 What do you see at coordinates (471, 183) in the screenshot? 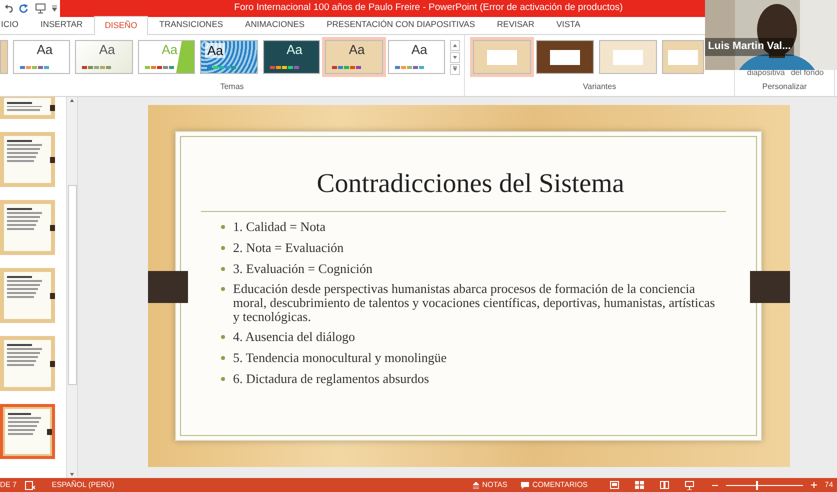
I see `slide-title: Contradicciones del Sistema` at bounding box center [471, 183].